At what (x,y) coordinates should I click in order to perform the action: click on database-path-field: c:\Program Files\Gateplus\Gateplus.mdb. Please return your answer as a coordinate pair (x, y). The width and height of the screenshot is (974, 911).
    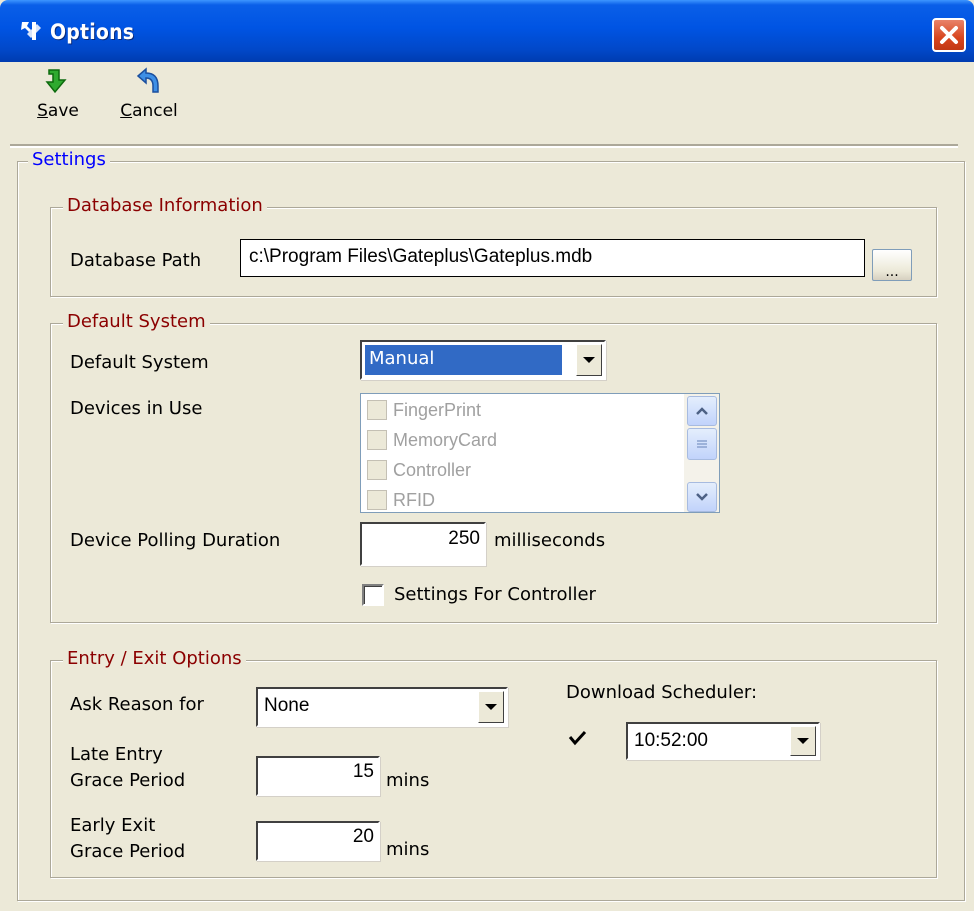
    Looking at the image, I should click on (552, 258).